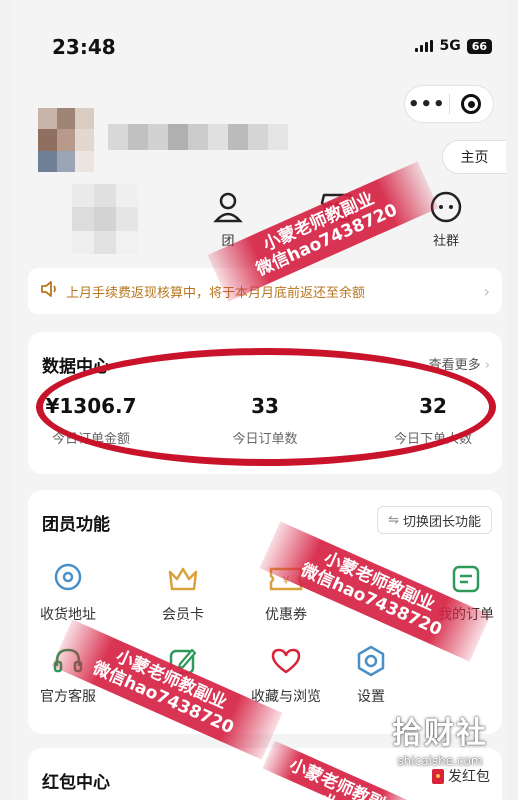 This screenshot has width=518, height=800. Describe the element at coordinates (76, 783) in the screenshot. I see `red-packet-title: 红包中心` at that location.